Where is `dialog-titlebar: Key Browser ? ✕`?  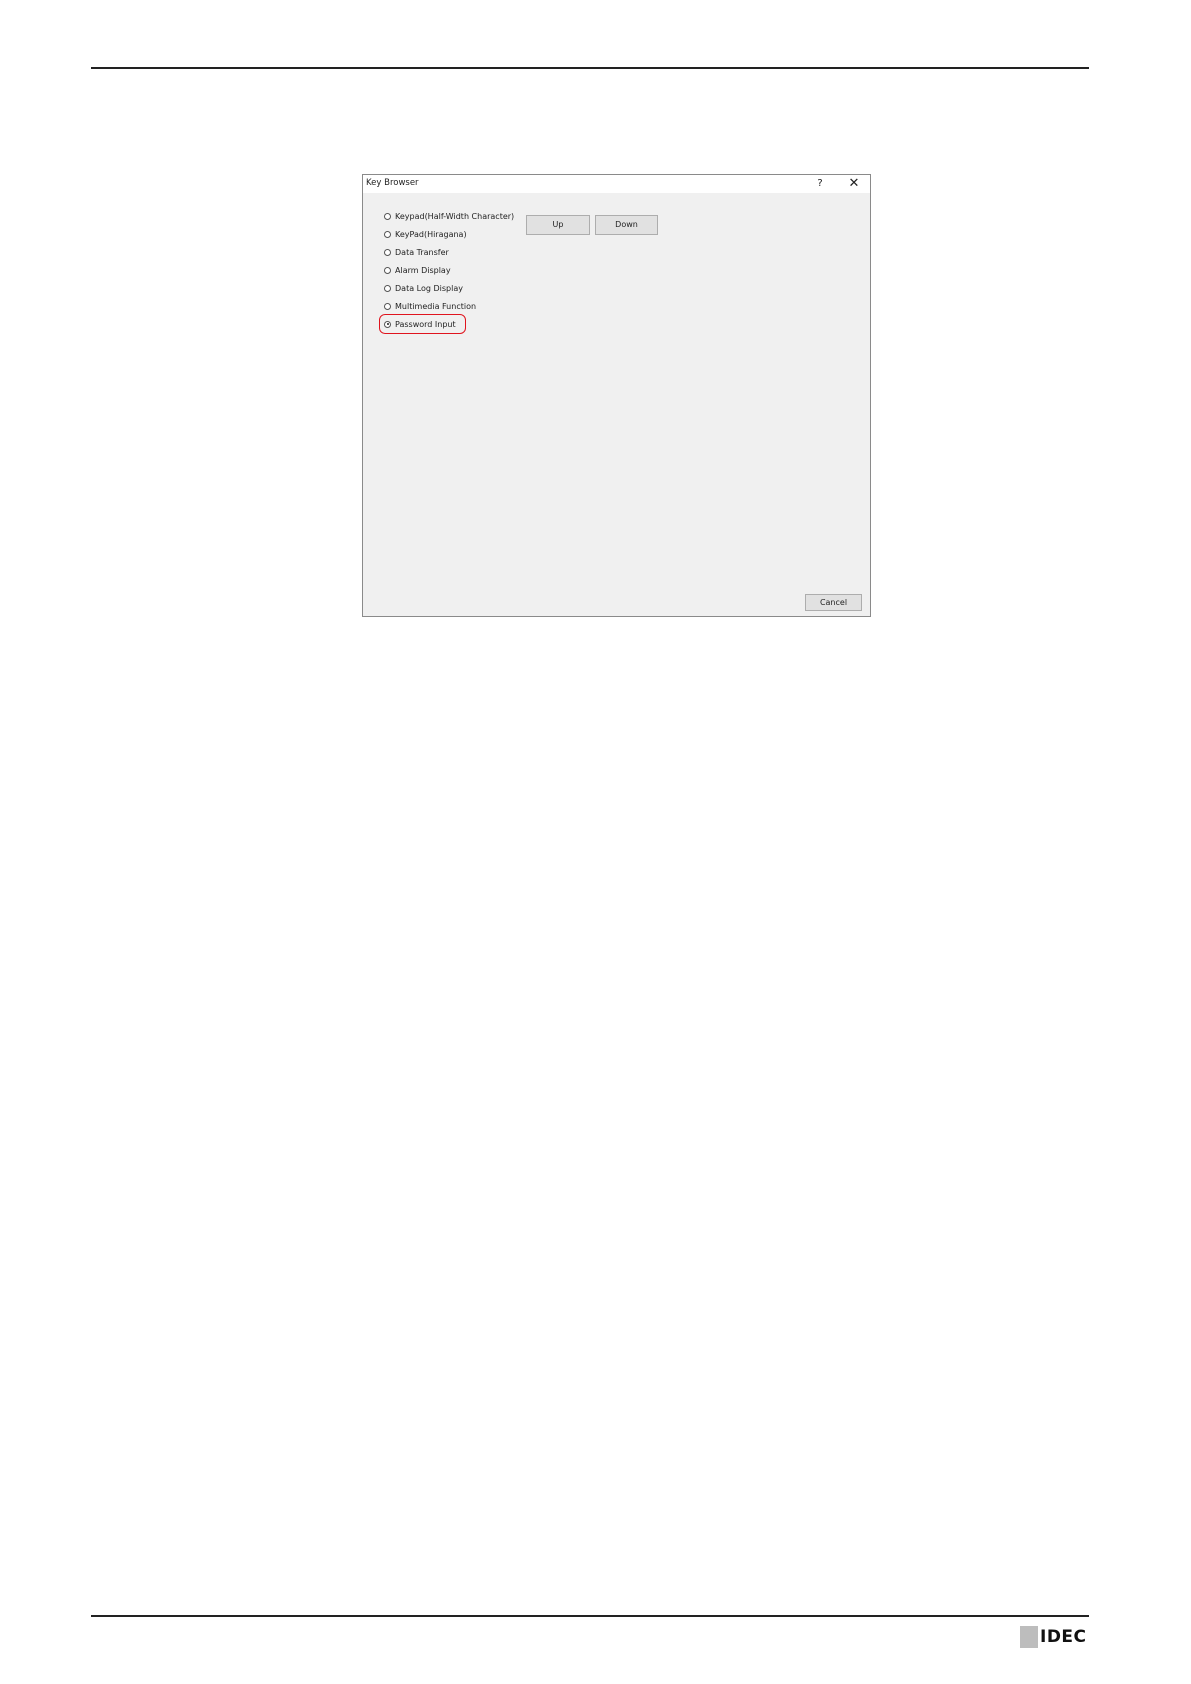
dialog-titlebar: Key Browser ? ✕ is located at coordinates (616, 184).